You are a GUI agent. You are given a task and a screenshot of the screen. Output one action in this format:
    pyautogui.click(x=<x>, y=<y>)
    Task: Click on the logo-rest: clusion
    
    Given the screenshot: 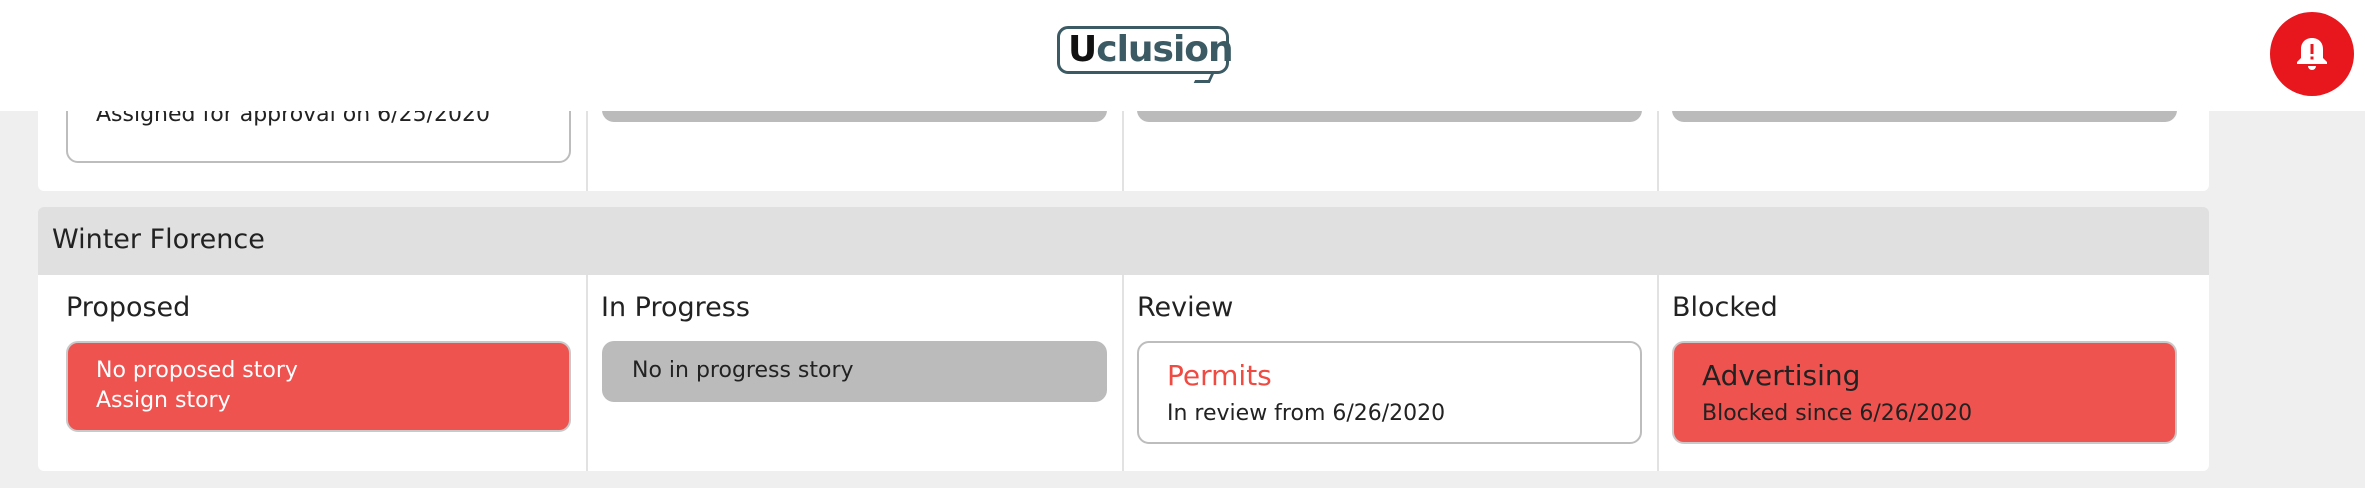 What is the action you would take?
    pyautogui.click(x=1164, y=49)
    